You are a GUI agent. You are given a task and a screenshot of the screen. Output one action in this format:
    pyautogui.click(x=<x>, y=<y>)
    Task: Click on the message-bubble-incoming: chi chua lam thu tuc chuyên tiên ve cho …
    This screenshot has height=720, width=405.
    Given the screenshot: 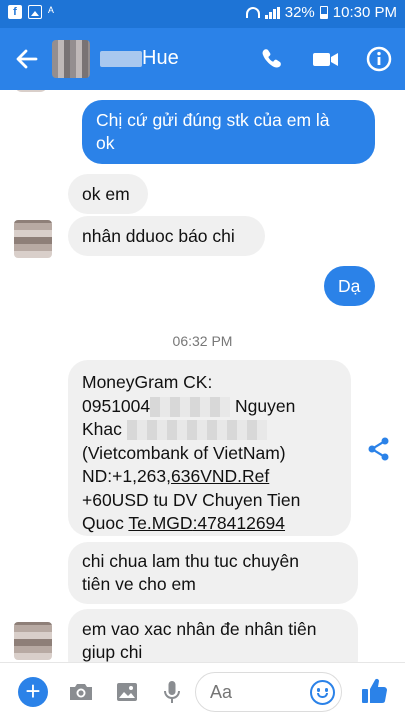 What is the action you would take?
    pyautogui.click(x=213, y=573)
    